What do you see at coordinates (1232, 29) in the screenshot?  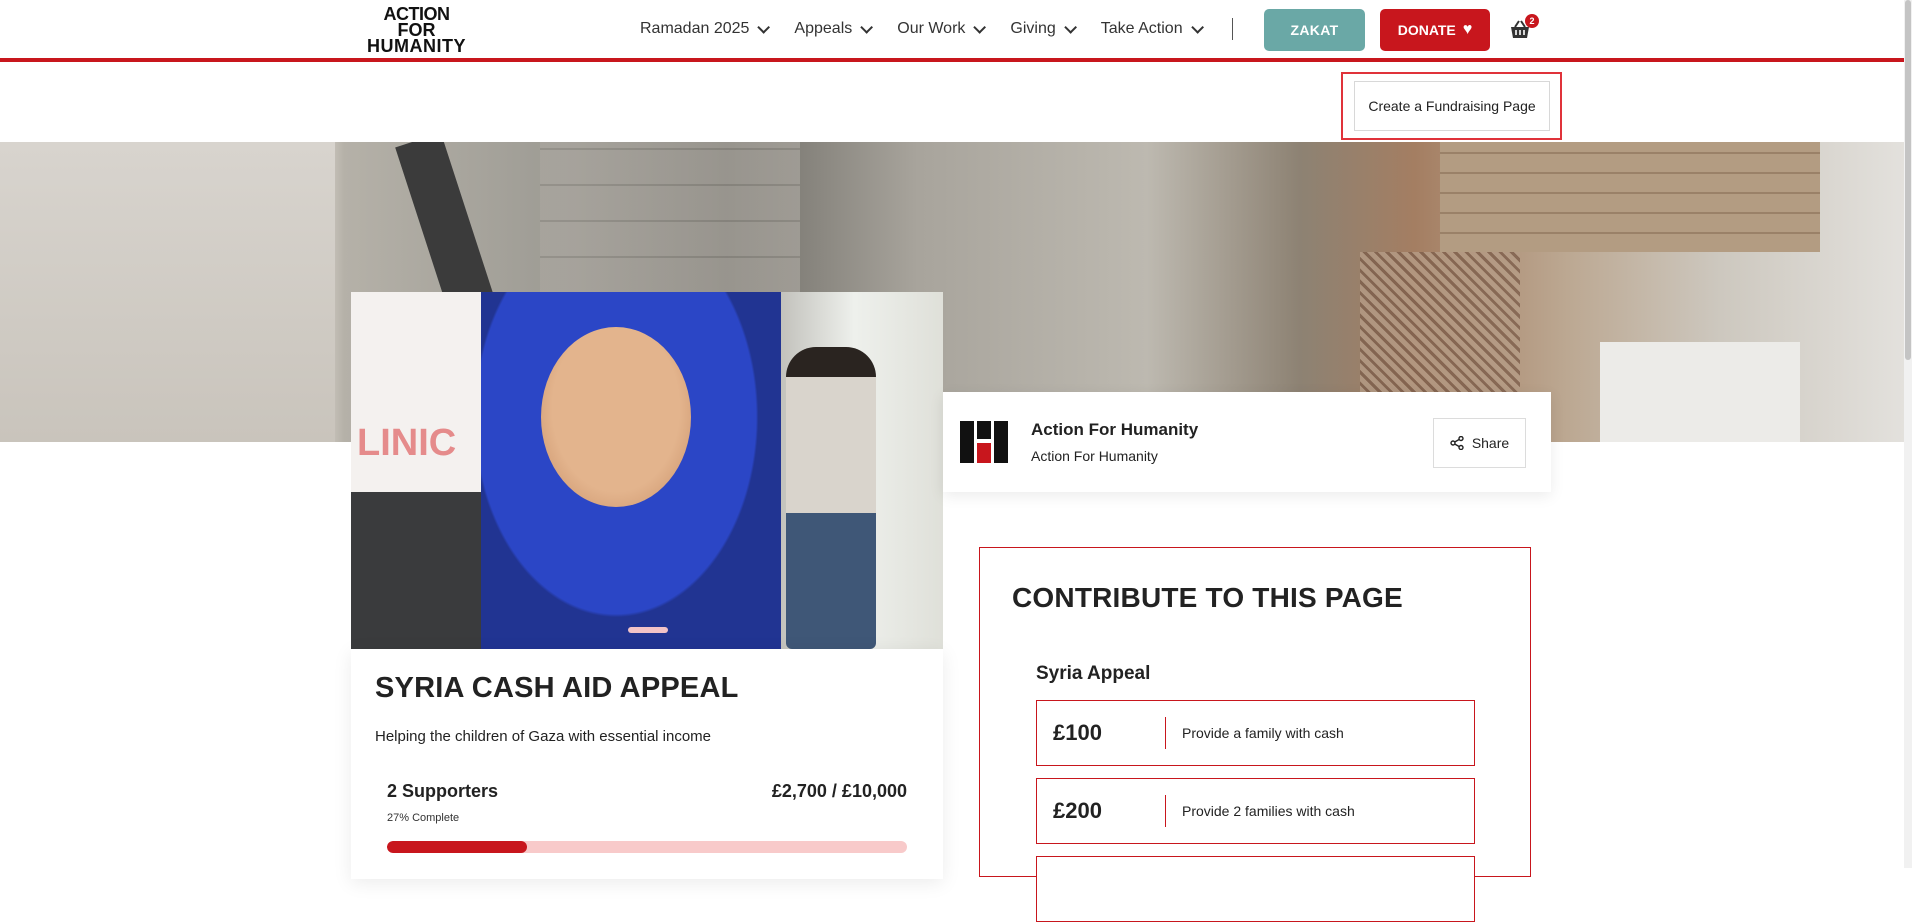 I see `nav-divider` at bounding box center [1232, 29].